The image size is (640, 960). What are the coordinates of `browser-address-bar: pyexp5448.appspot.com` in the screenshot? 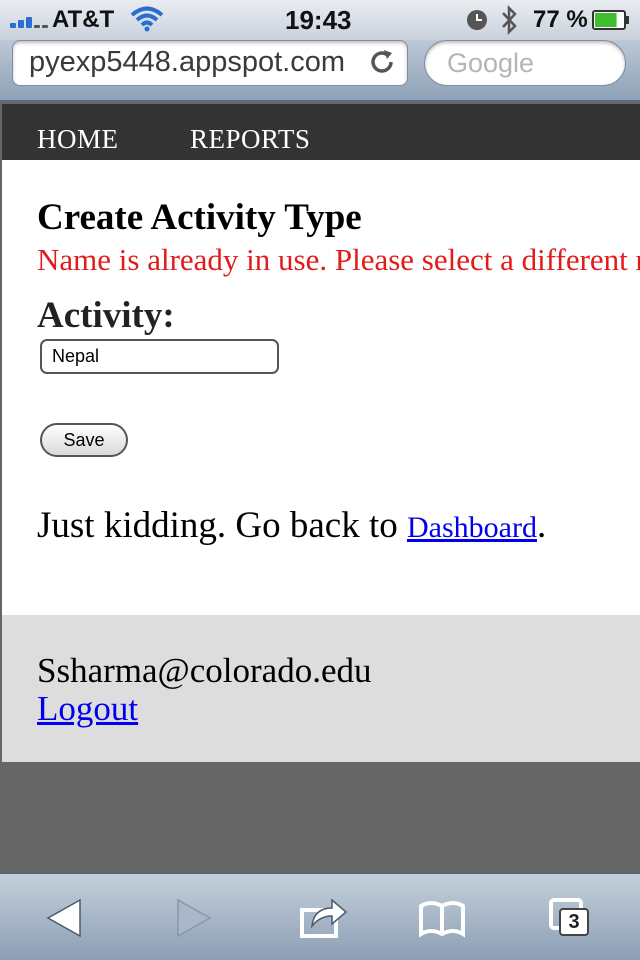 It's located at (320, 71).